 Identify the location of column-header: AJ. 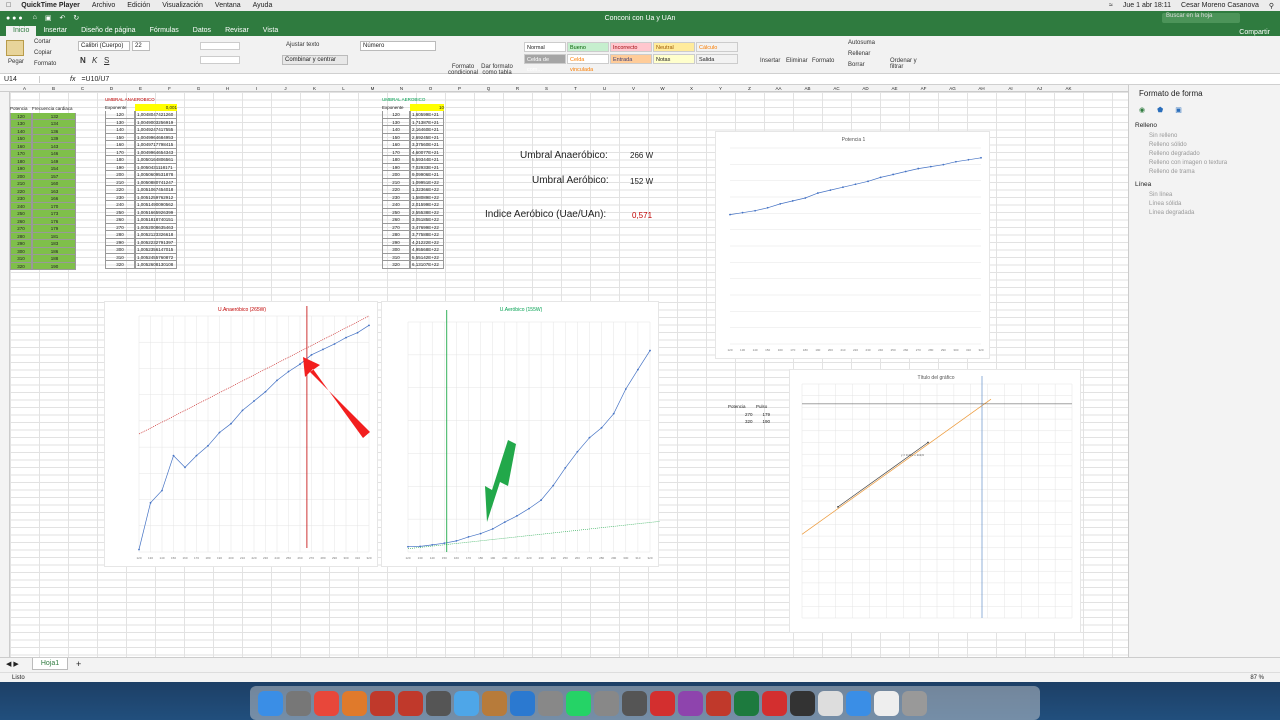
(1039, 88).